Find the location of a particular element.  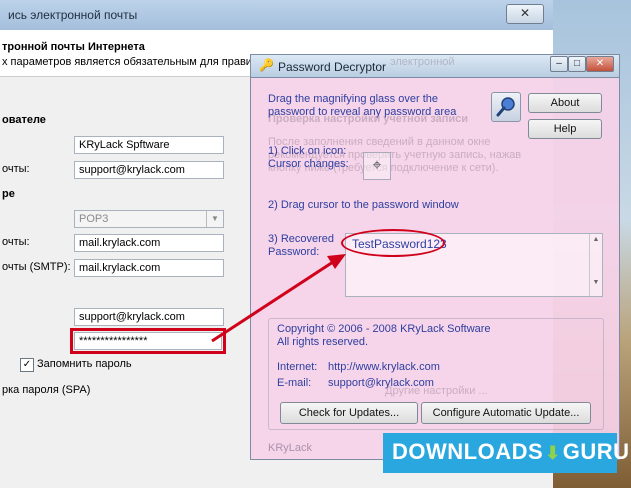

chevron-down-icon: ▼ is located at coordinates (214, 219).